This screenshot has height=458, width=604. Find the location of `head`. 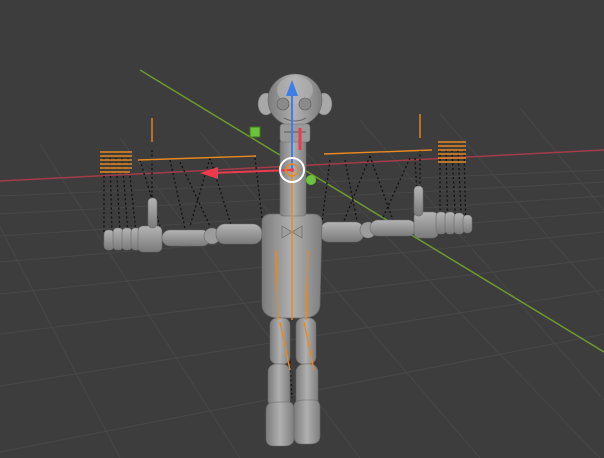

head is located at coordinates (295, 108).